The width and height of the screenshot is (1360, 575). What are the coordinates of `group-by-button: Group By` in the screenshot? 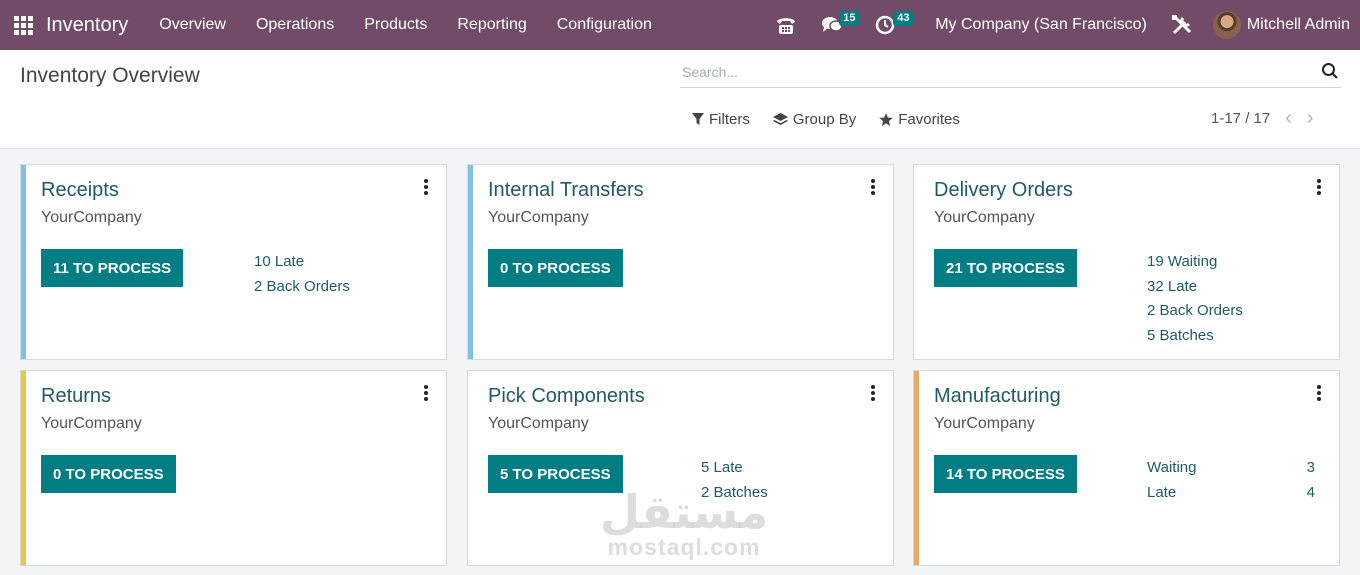 It's located at (814, 119).